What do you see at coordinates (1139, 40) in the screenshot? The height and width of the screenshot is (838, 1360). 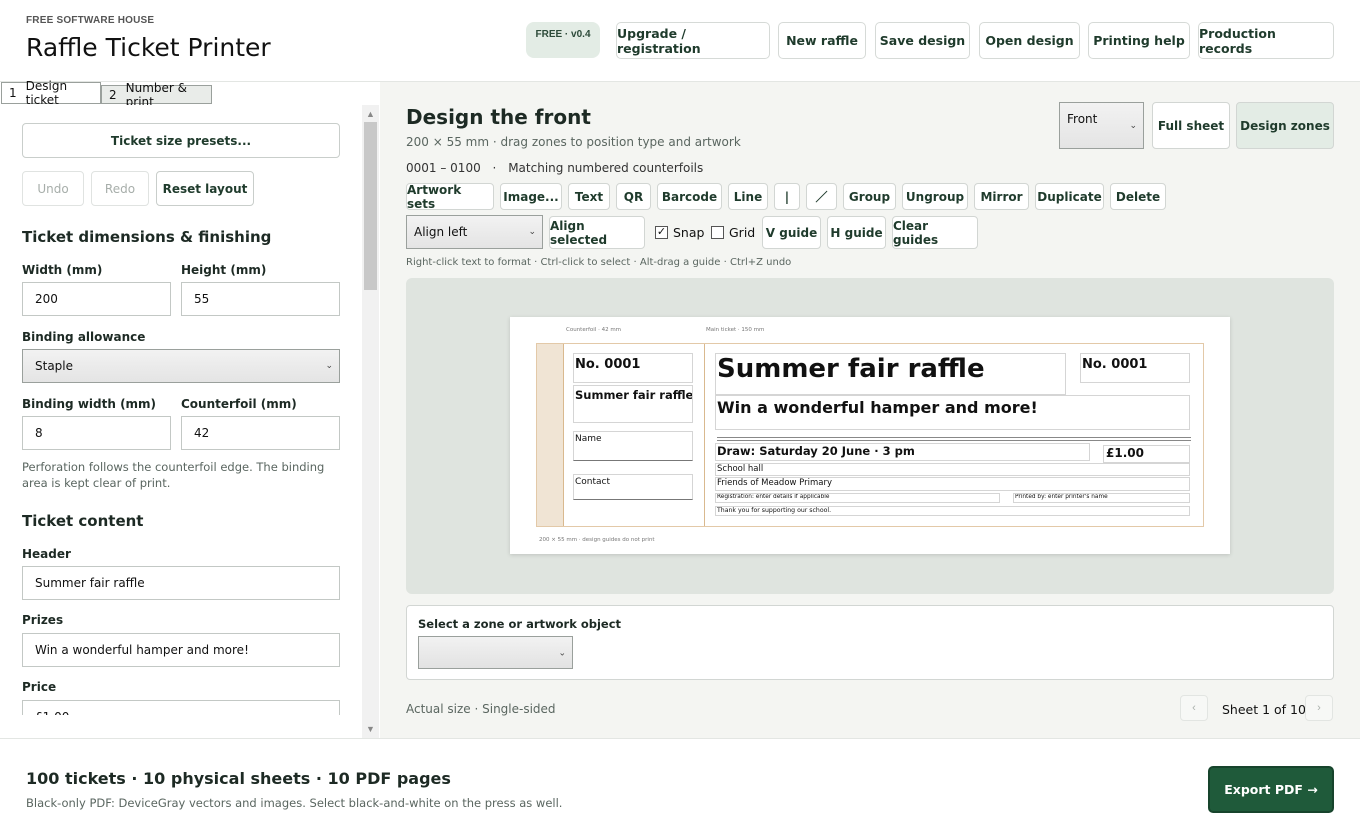 I see `printing-help-button: Printing help` at bounding box center [1139, 40].